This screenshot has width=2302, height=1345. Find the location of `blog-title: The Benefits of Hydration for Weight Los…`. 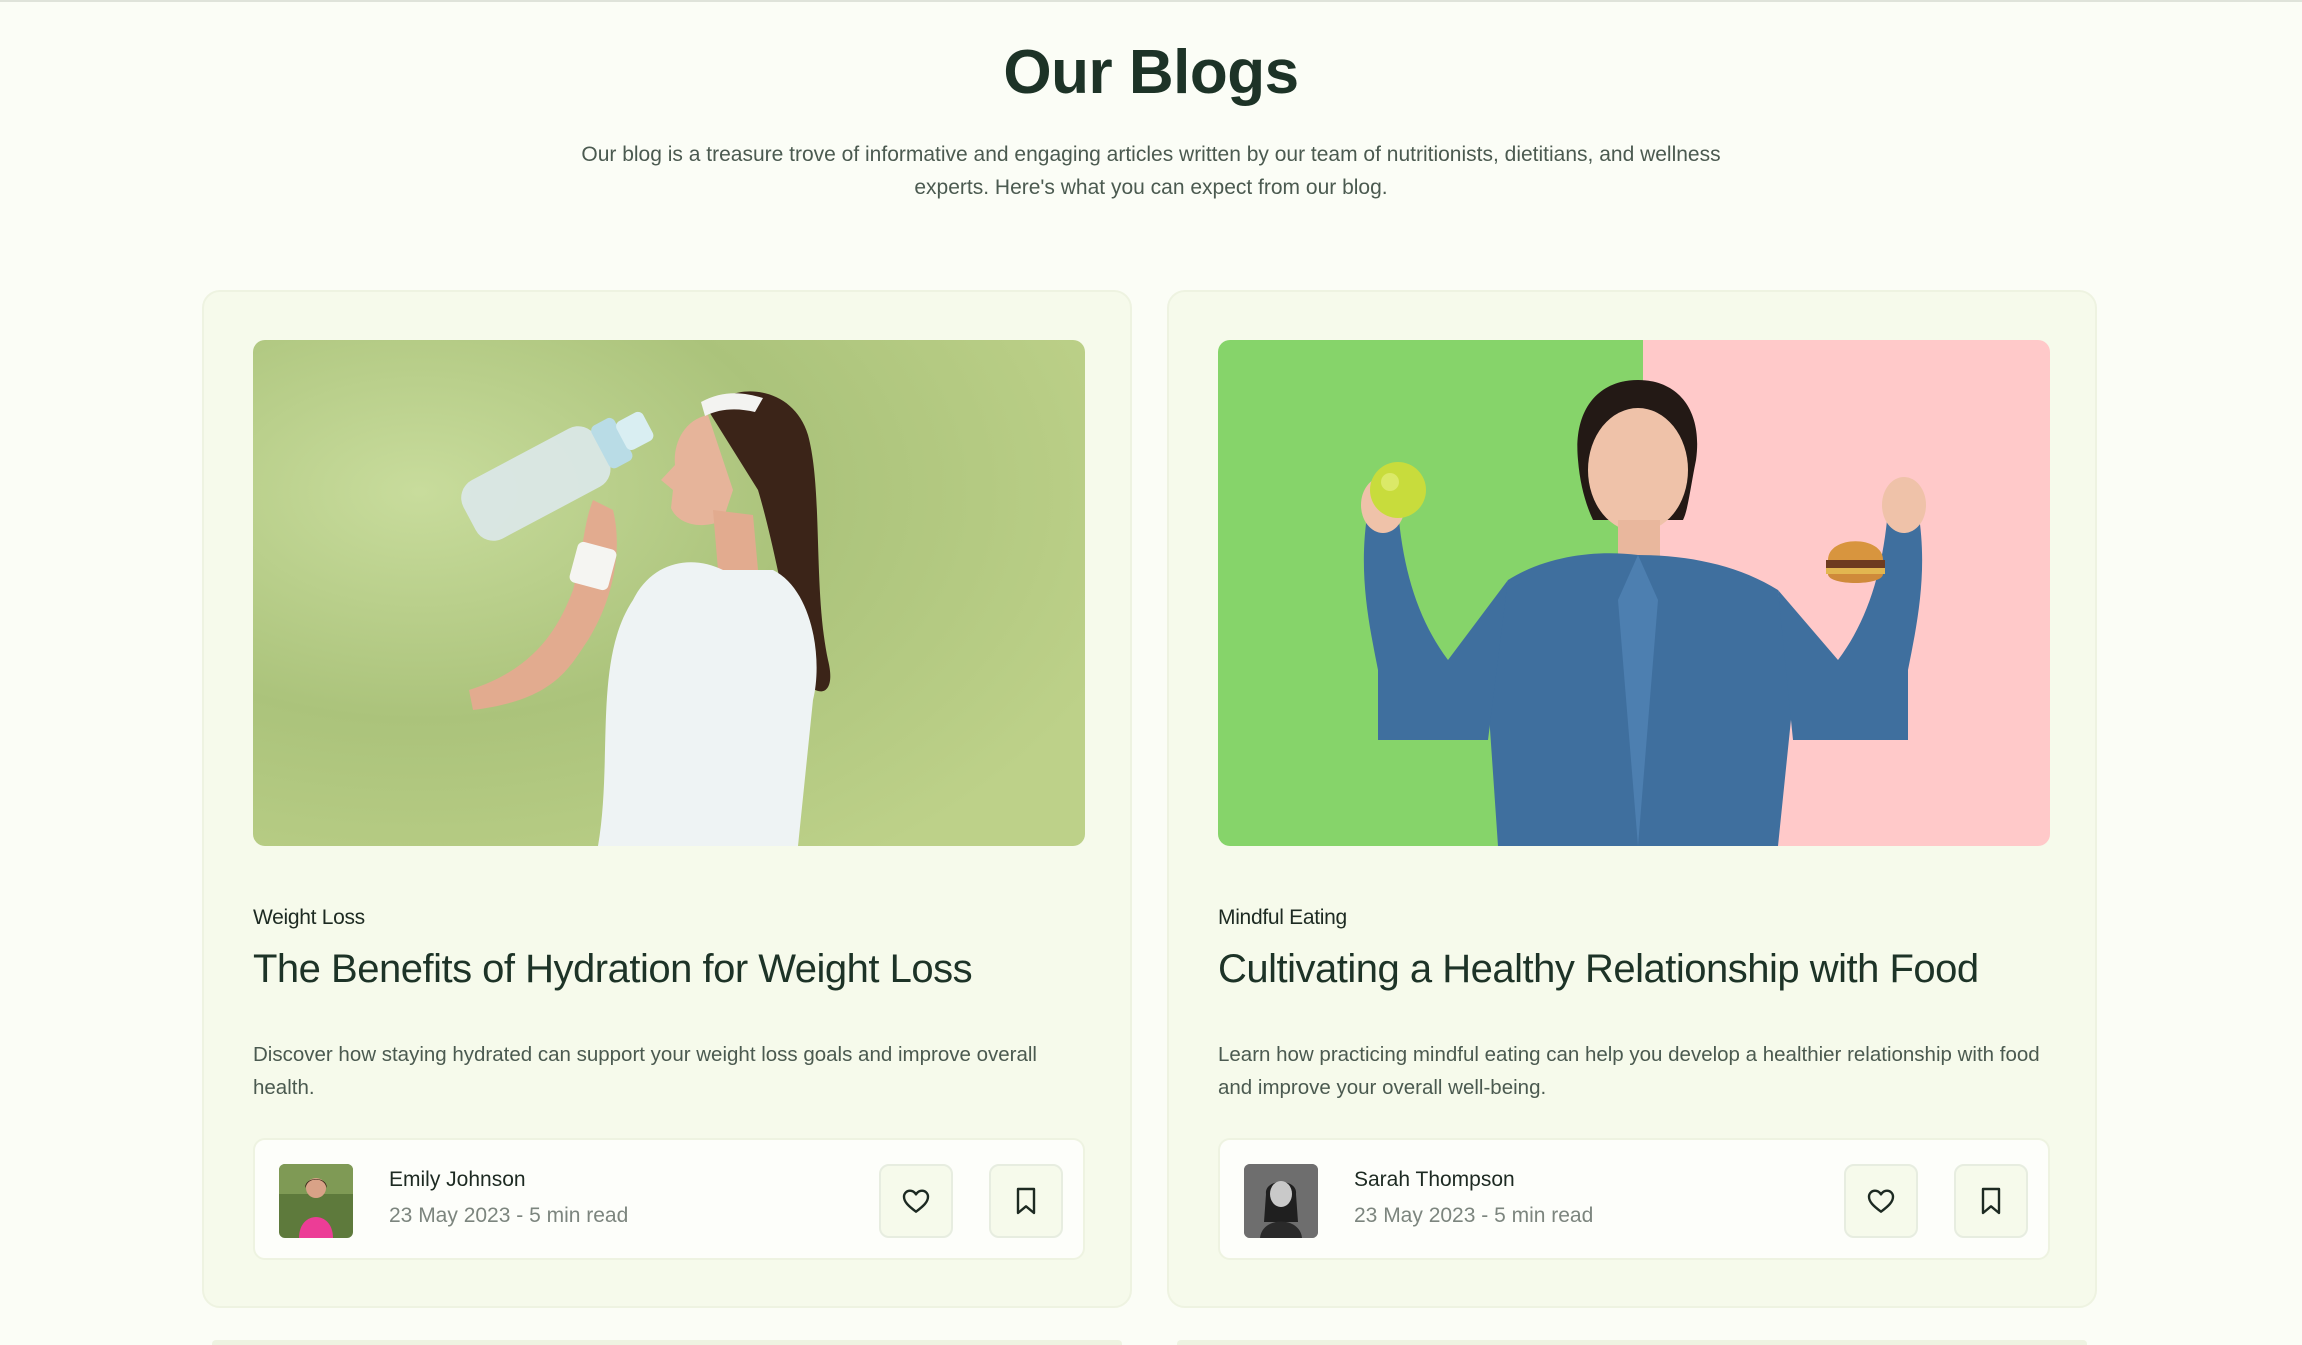

blog-title: The Benefits of Hydration for Weight Los… is located at coordinates (678, 969).